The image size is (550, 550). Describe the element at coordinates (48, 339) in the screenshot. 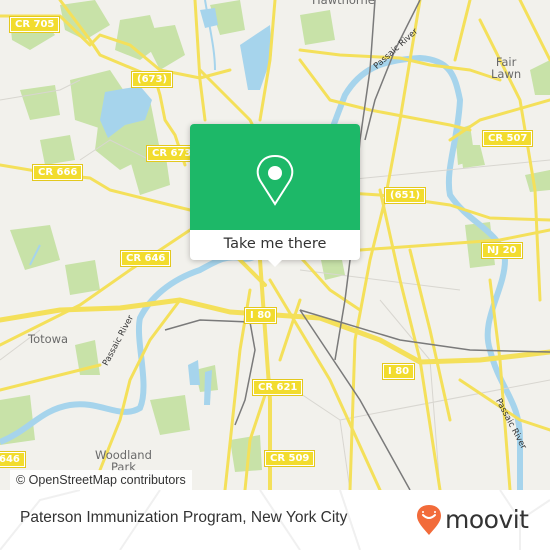

I see `place-label-totowa: Totowa` at that location.